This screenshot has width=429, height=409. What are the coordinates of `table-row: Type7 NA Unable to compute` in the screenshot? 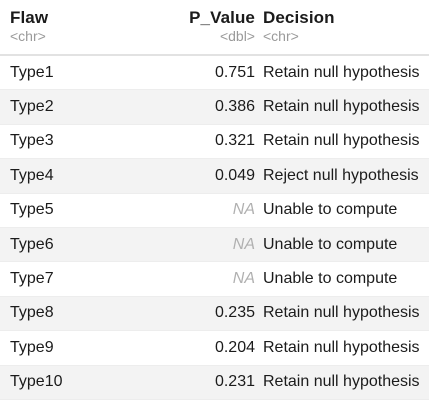 It's located at (214, 279).